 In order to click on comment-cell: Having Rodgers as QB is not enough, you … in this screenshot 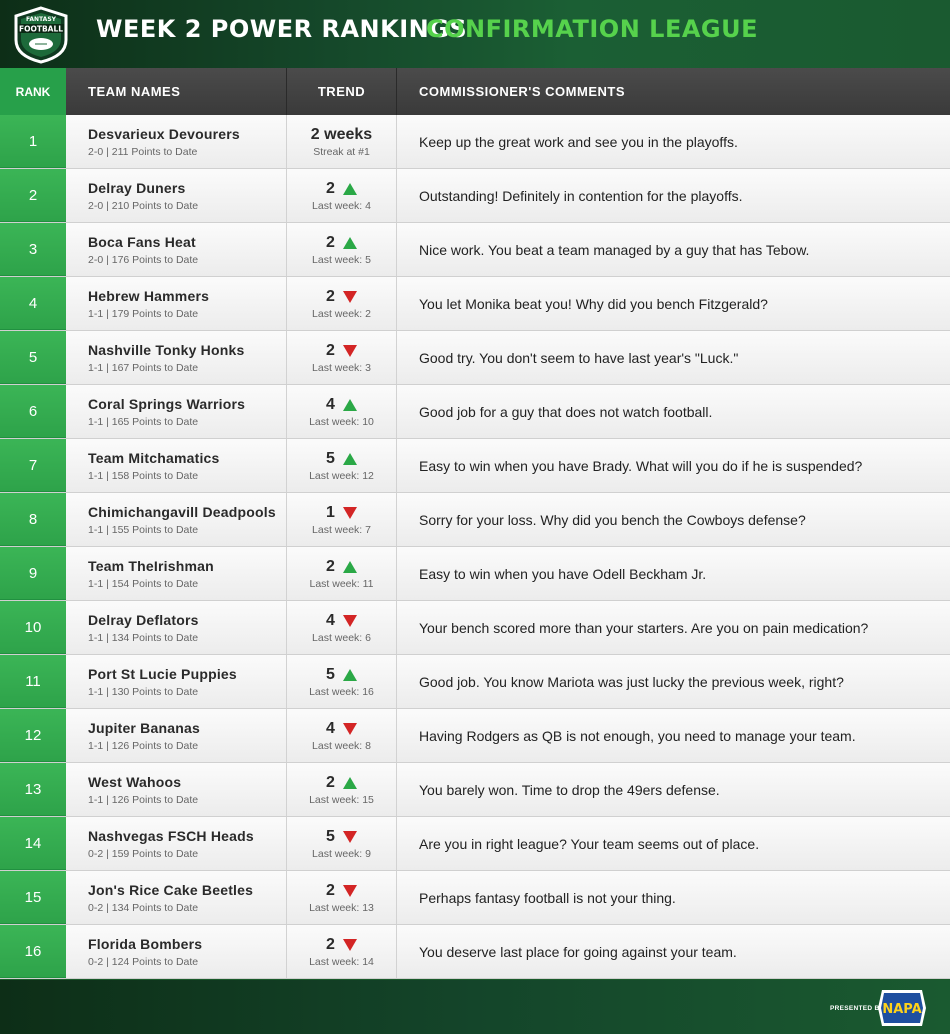, I will do `click(673, 735)`.